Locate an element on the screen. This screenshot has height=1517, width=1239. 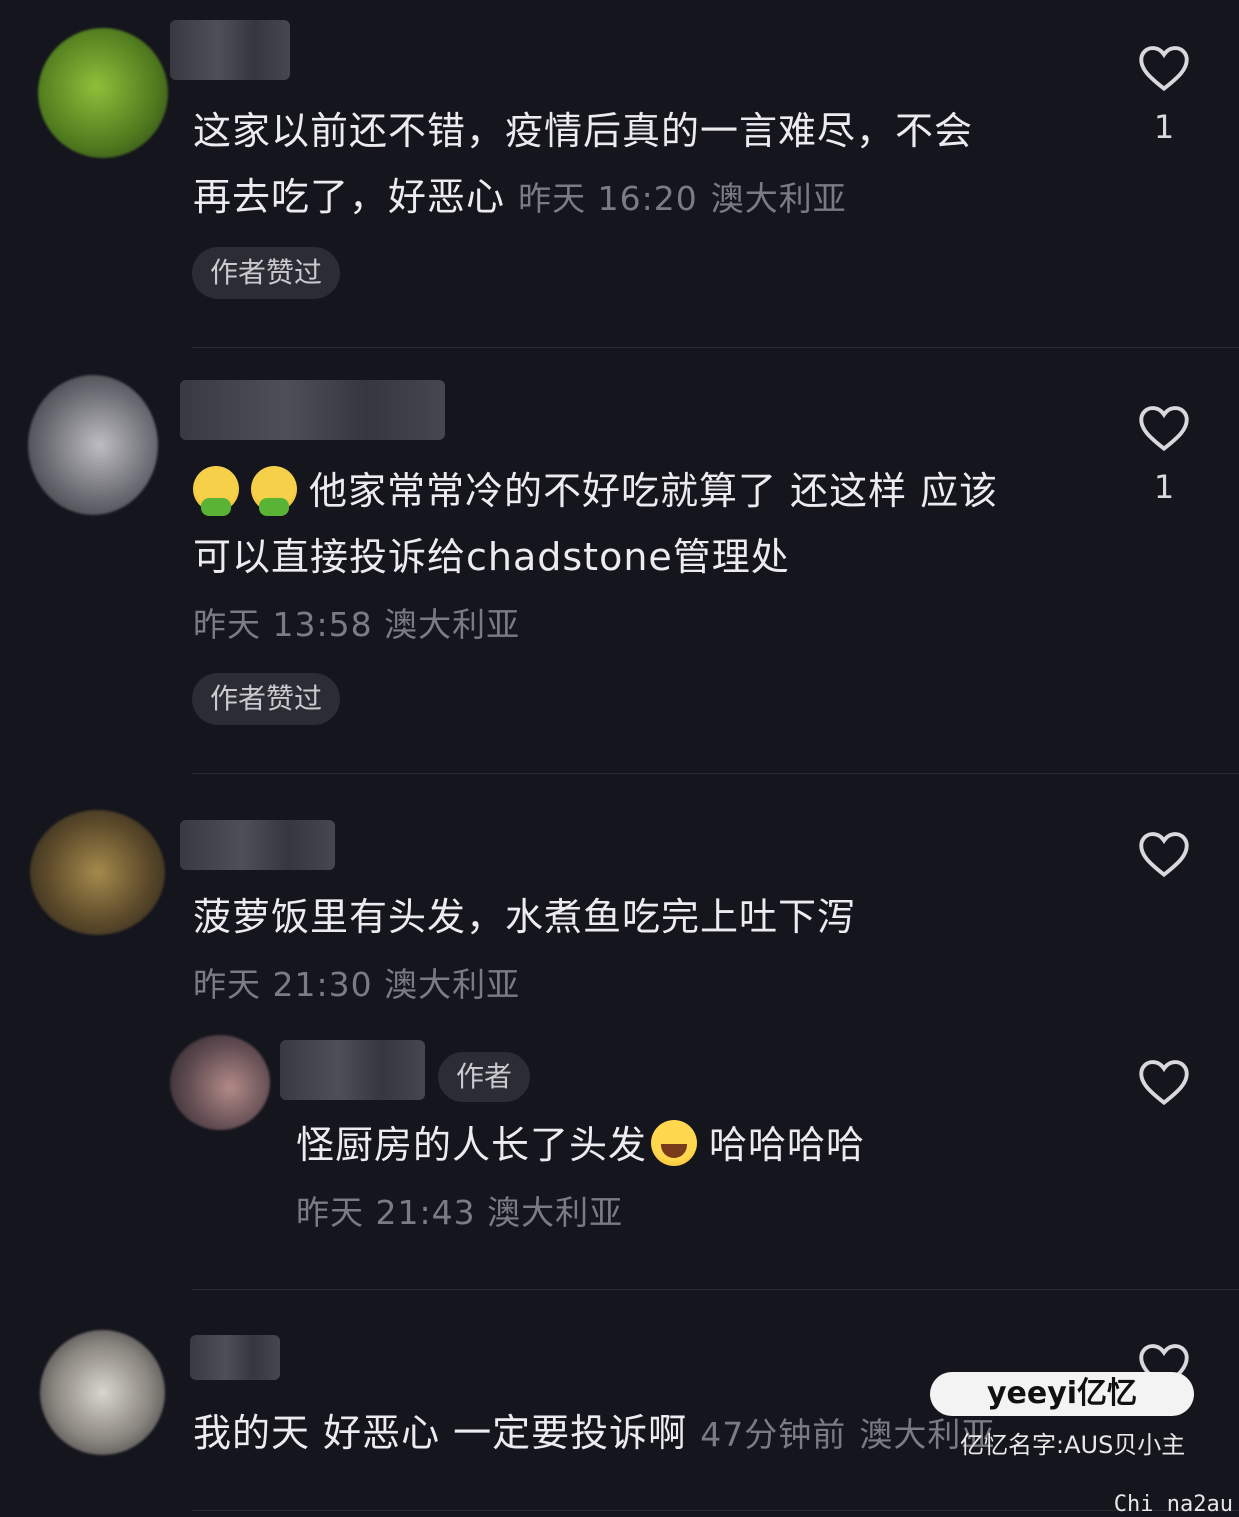
comment-text-part: 再去吃了，好恶心 is located at coordinates (349, 197).